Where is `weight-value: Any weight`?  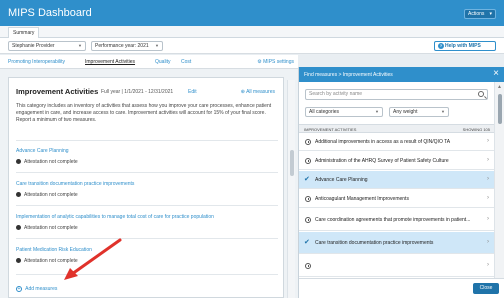 weight-value: Any weight is located at coordinates (405, 112).